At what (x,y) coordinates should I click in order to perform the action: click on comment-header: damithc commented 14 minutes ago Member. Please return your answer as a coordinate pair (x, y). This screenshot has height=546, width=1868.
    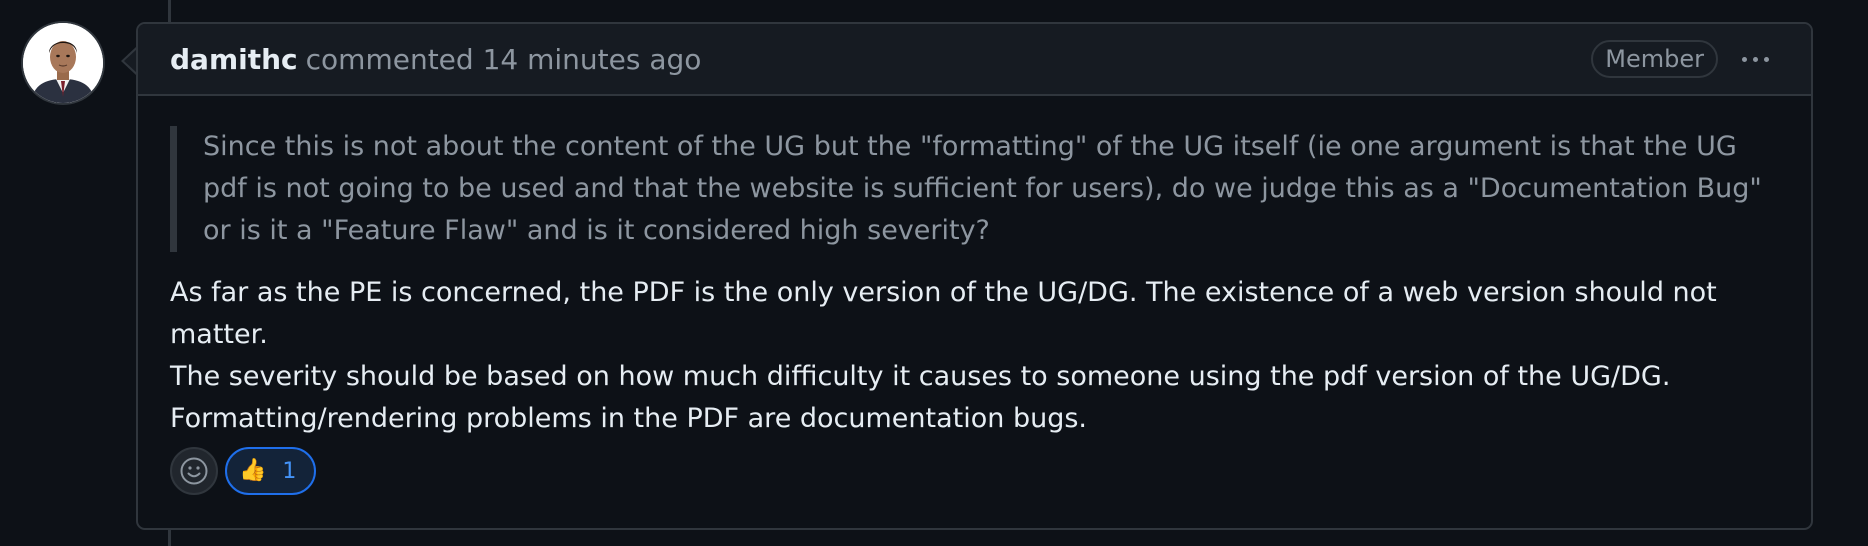
    Looking at the image, I should click on (974, 60).